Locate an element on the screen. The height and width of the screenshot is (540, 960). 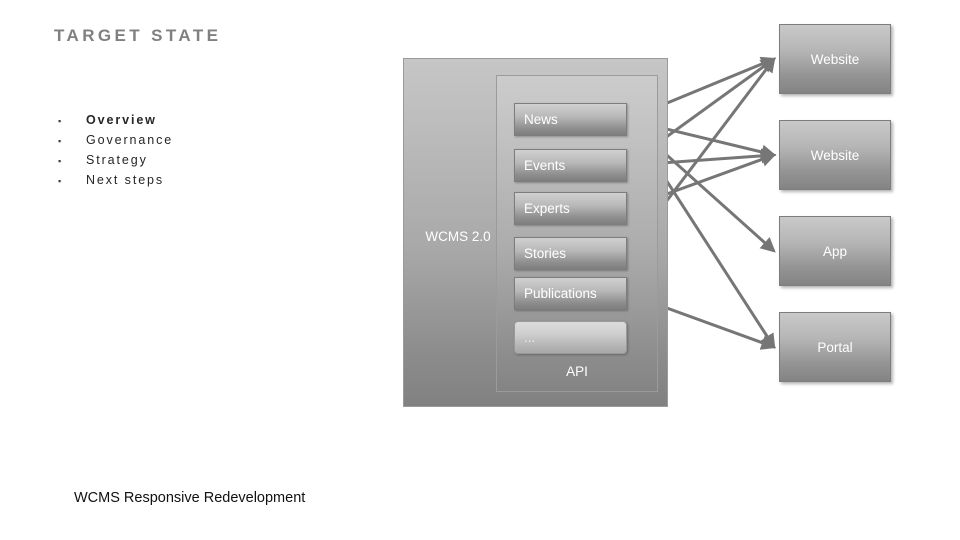
channel-website-2: Website is located at coordinates (835, 155).